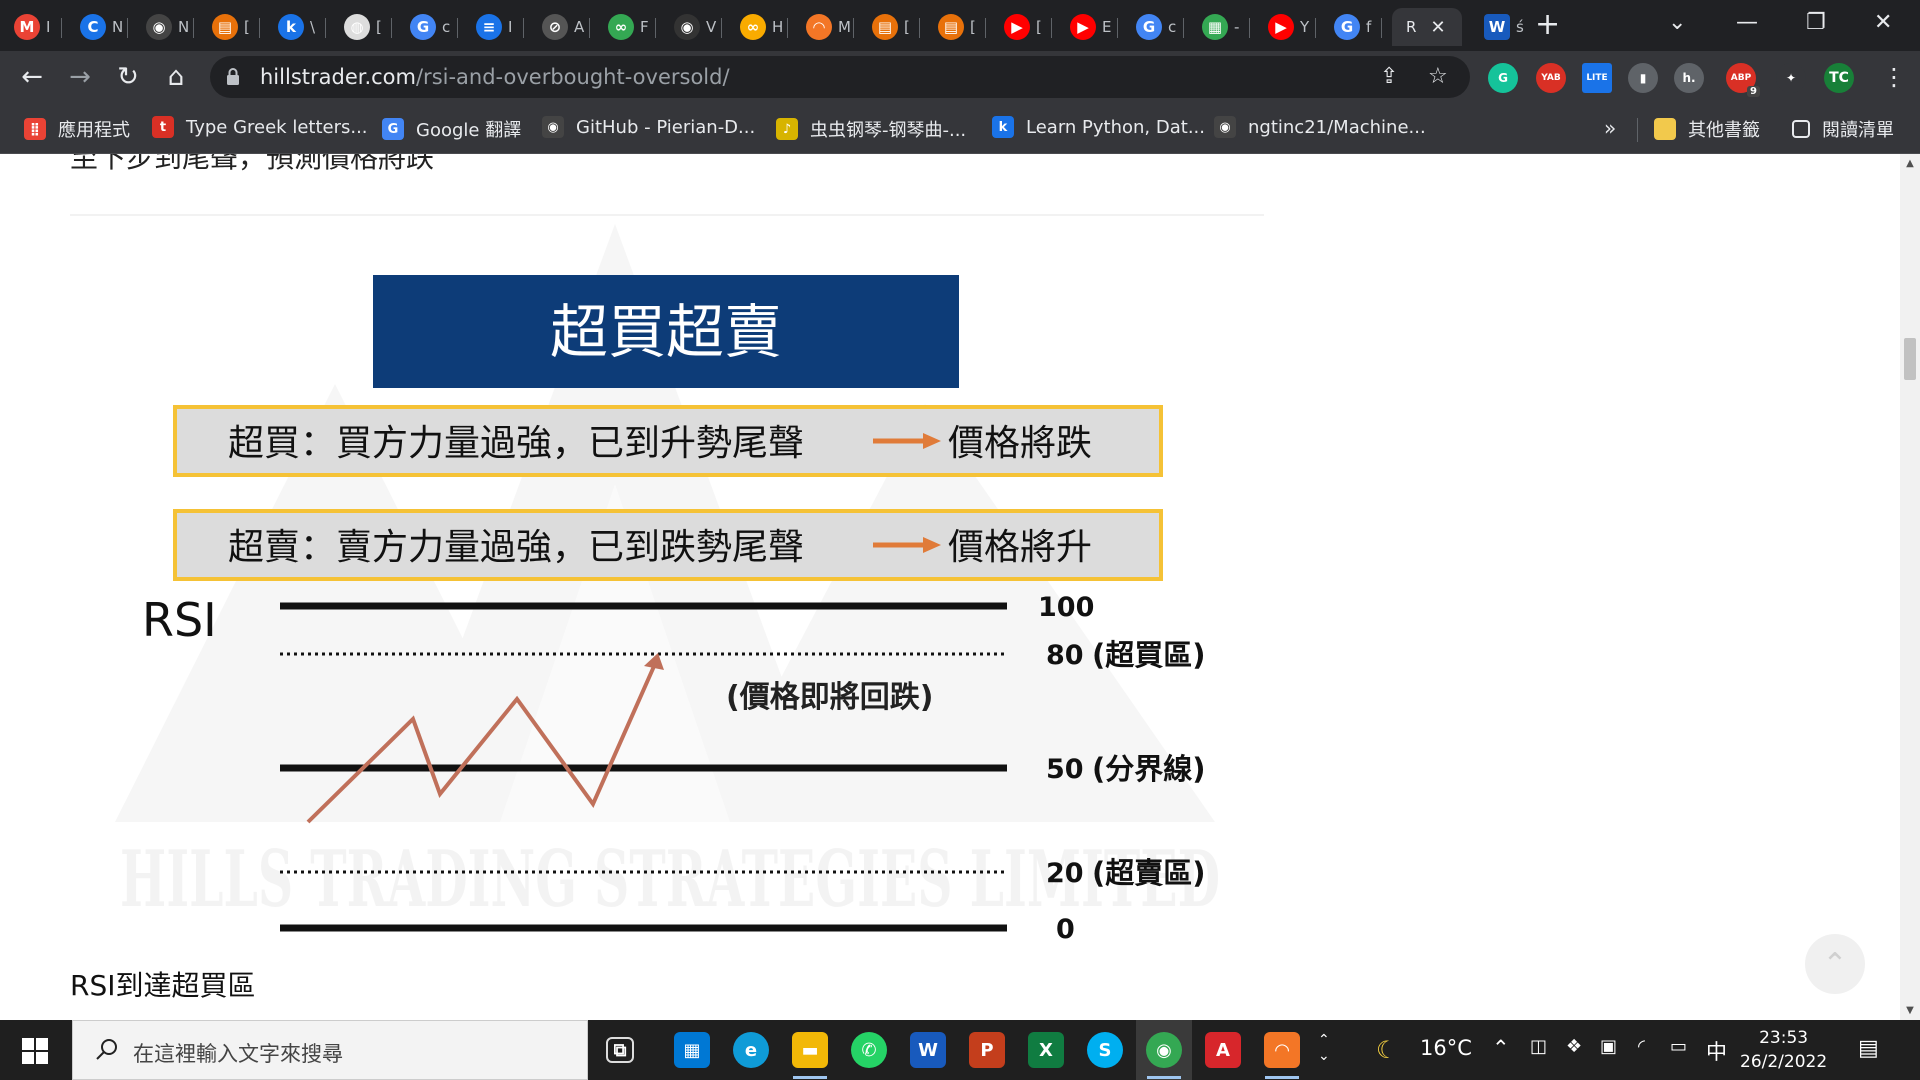  Describe the element at coordinates (1610, 128) in the screenshot. I see `bookmarks-overflow-button: »` at that location.